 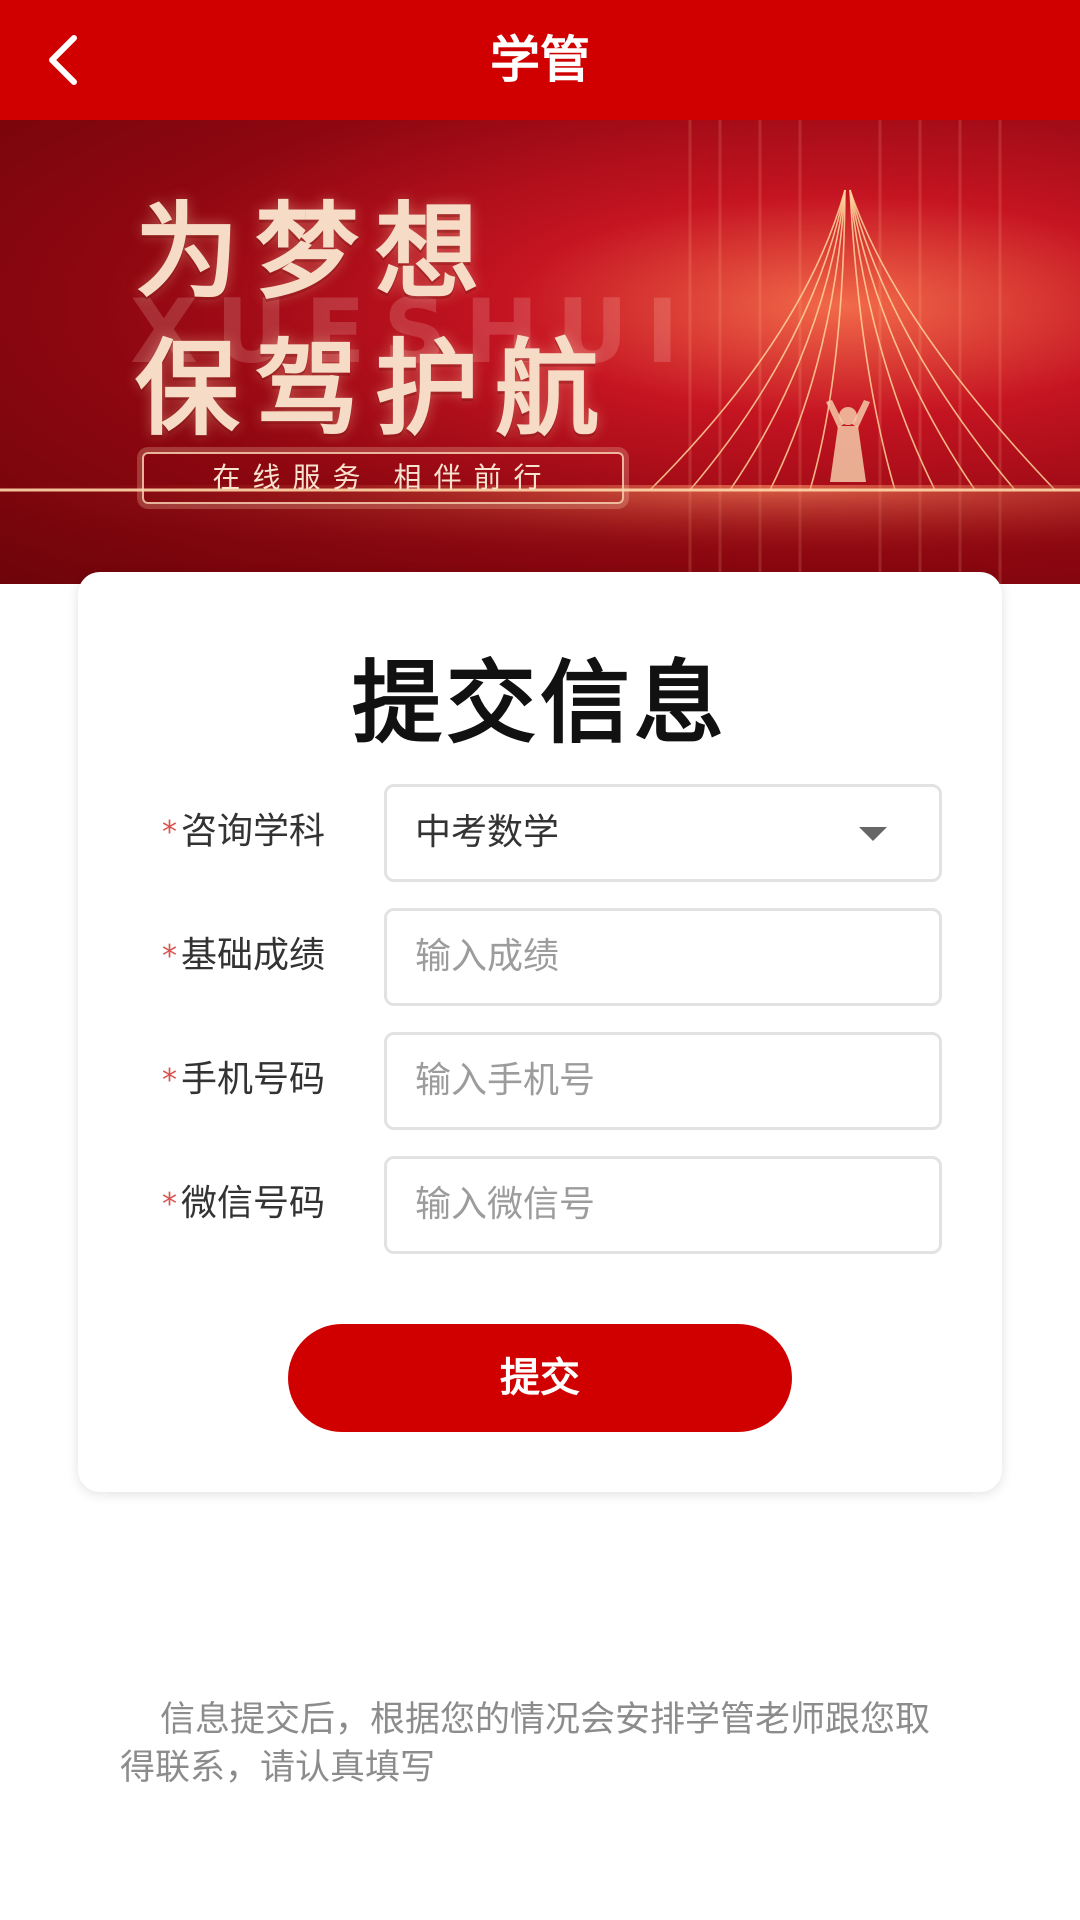 What do you see at coordinates (663, 833) in the screenshot?
I see `subject-select: 中考数学` at bounding box center [663, 833].